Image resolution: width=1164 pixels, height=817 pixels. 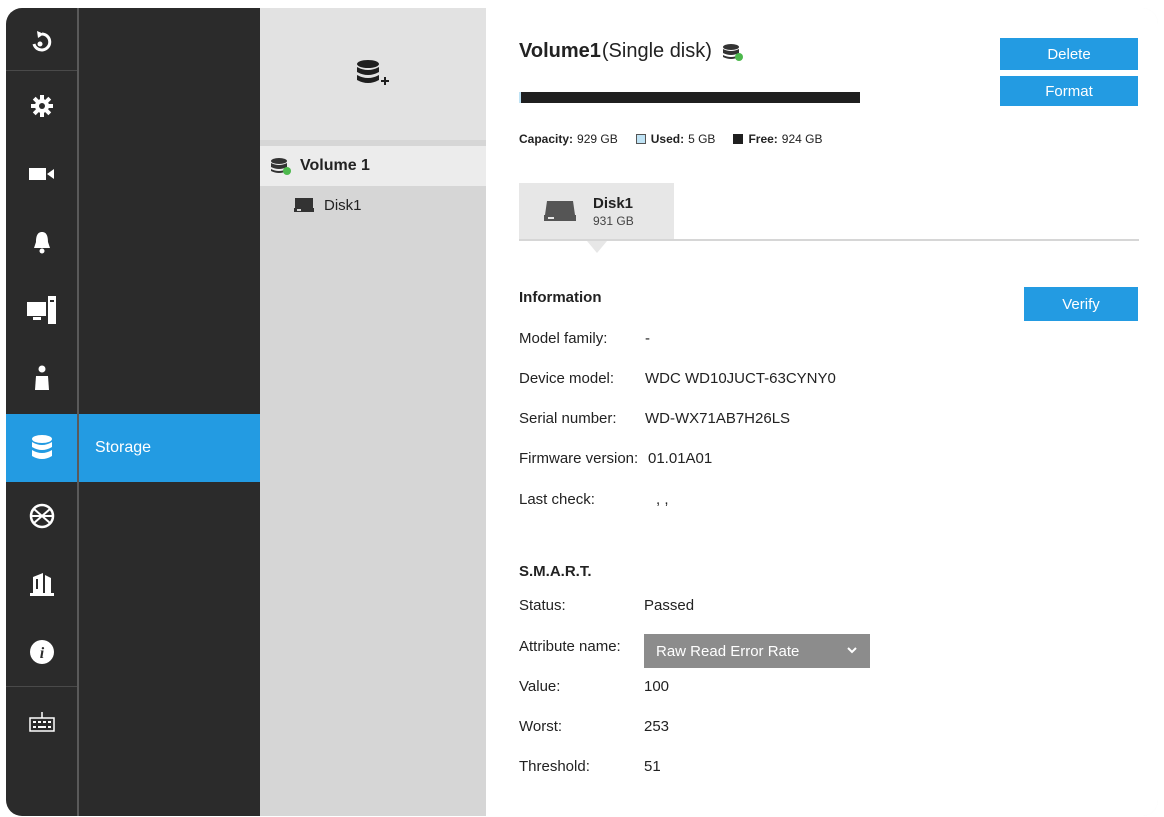 I want to click on smart-value-value: 100, so click(x=657, y=686).